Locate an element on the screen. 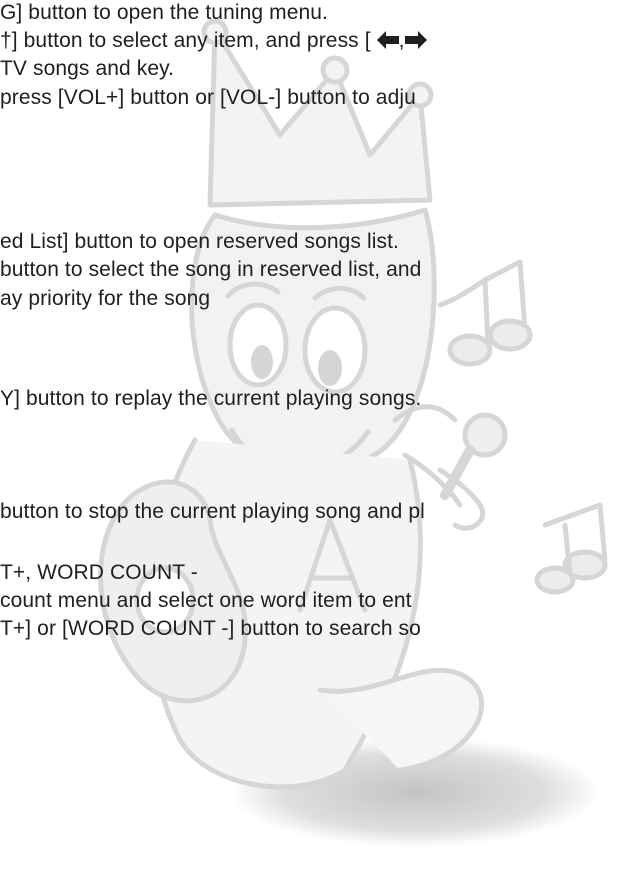 Image resolution: width=630 pixels, height=883 pixels. text-line-3: TV songs and key. is located at coordinates (87, 68).